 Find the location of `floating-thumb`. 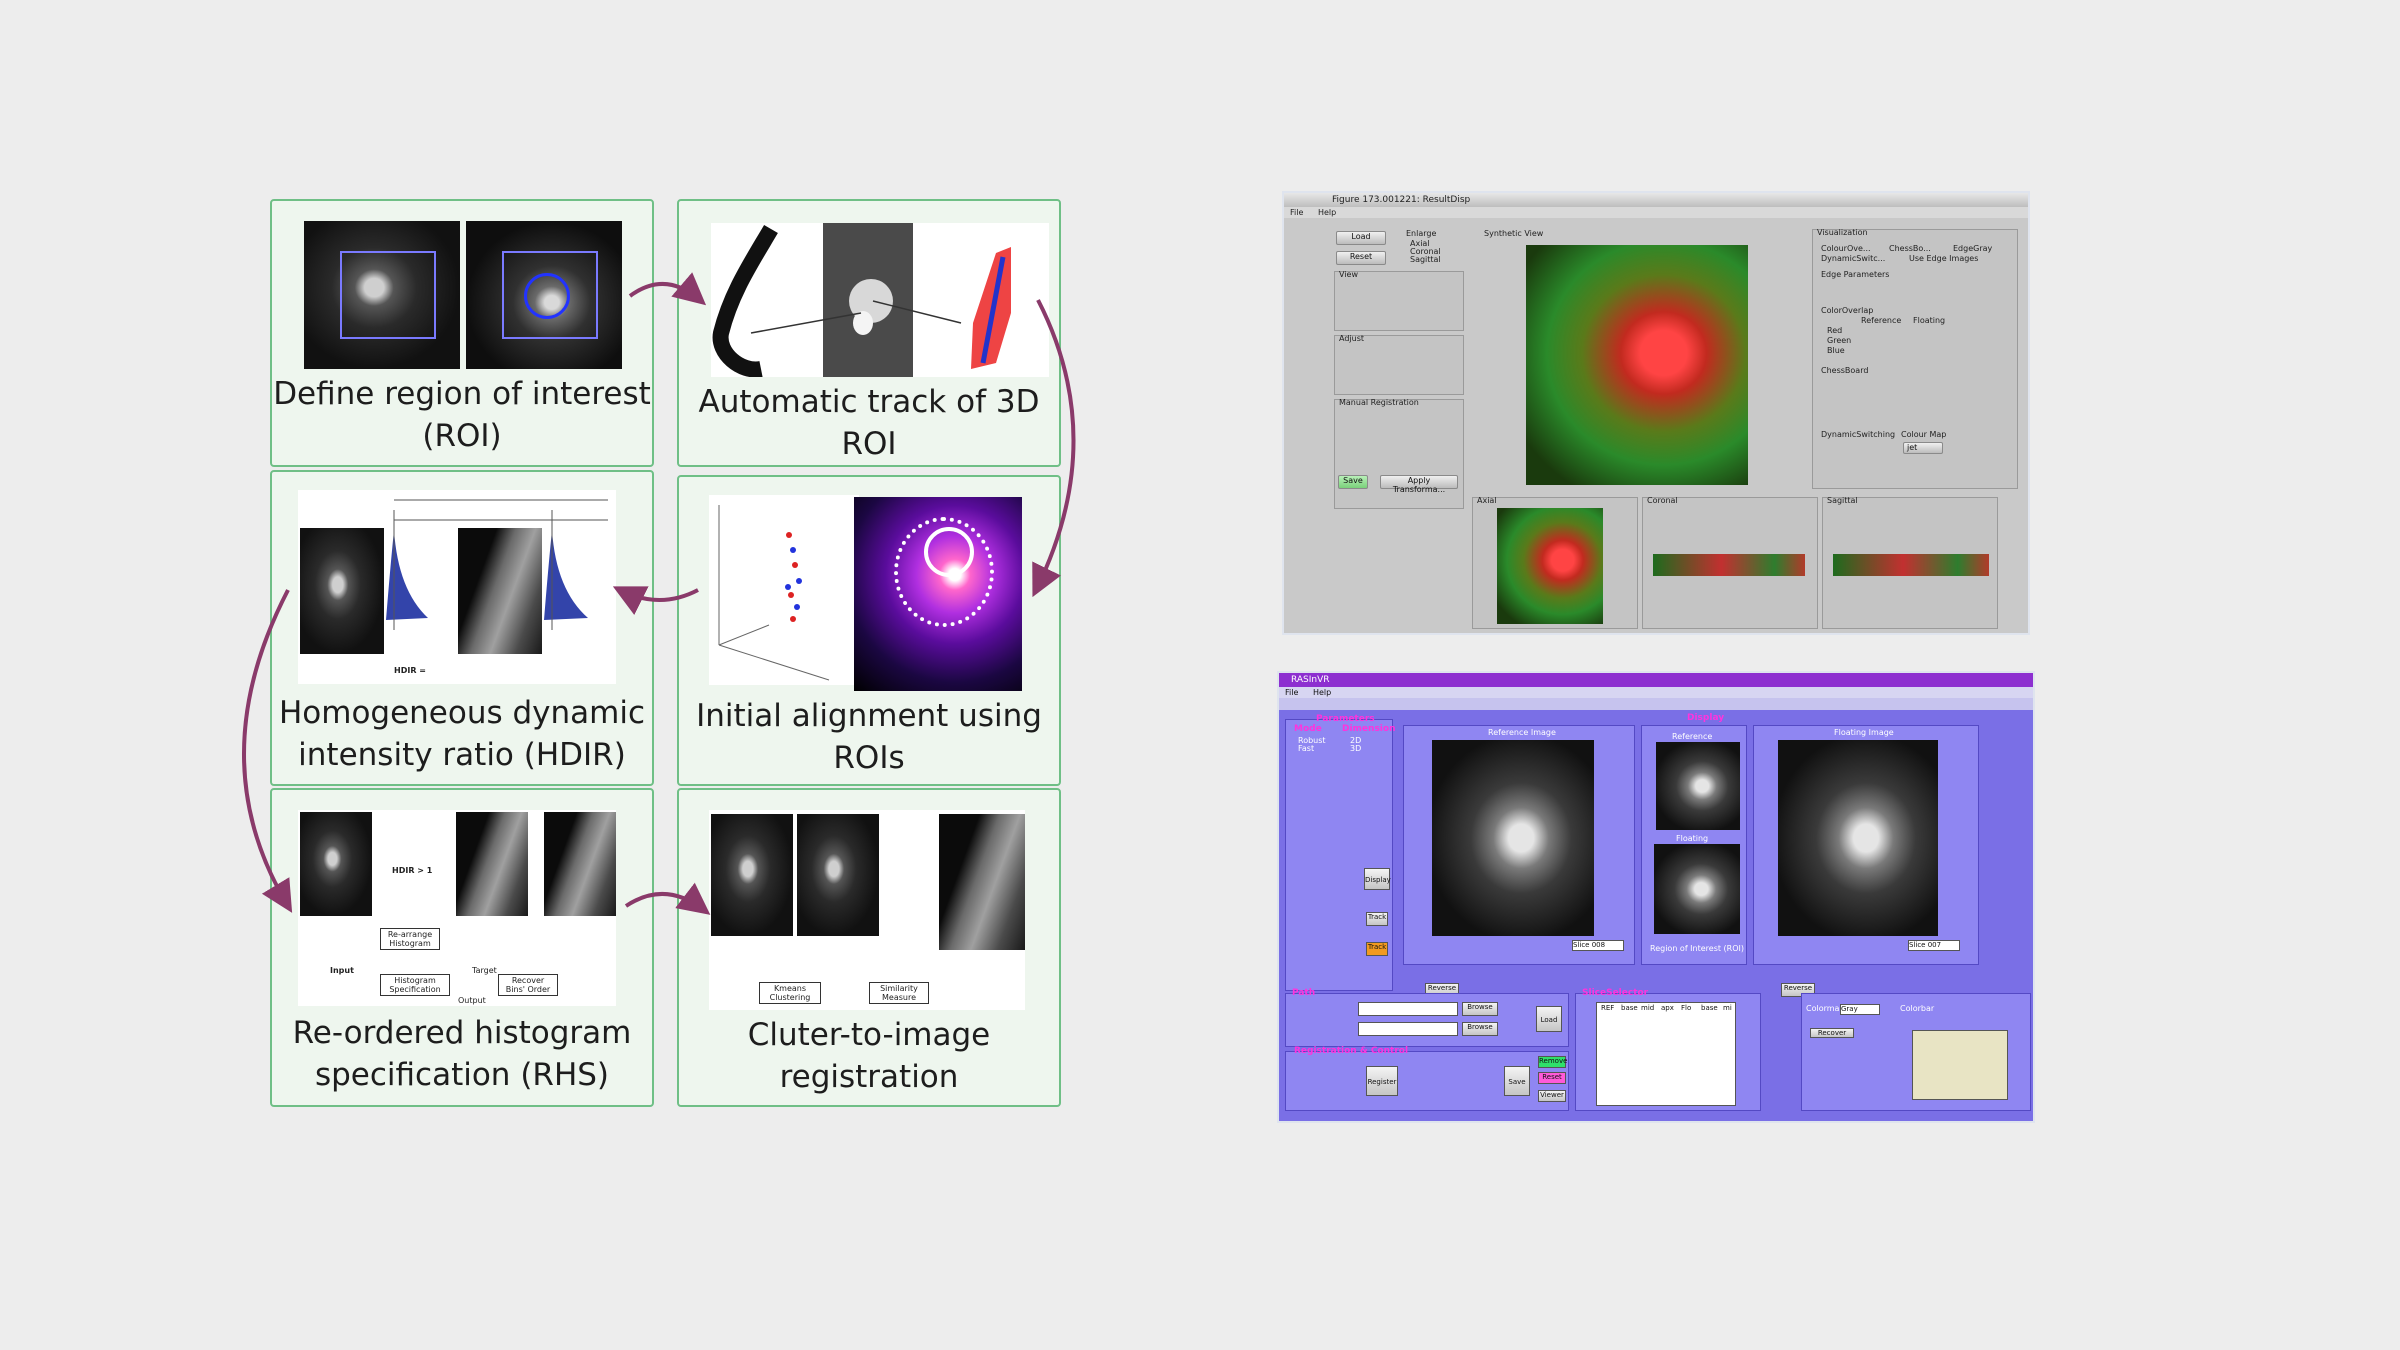

floating-thumb is located at coordinates (1697, 889).